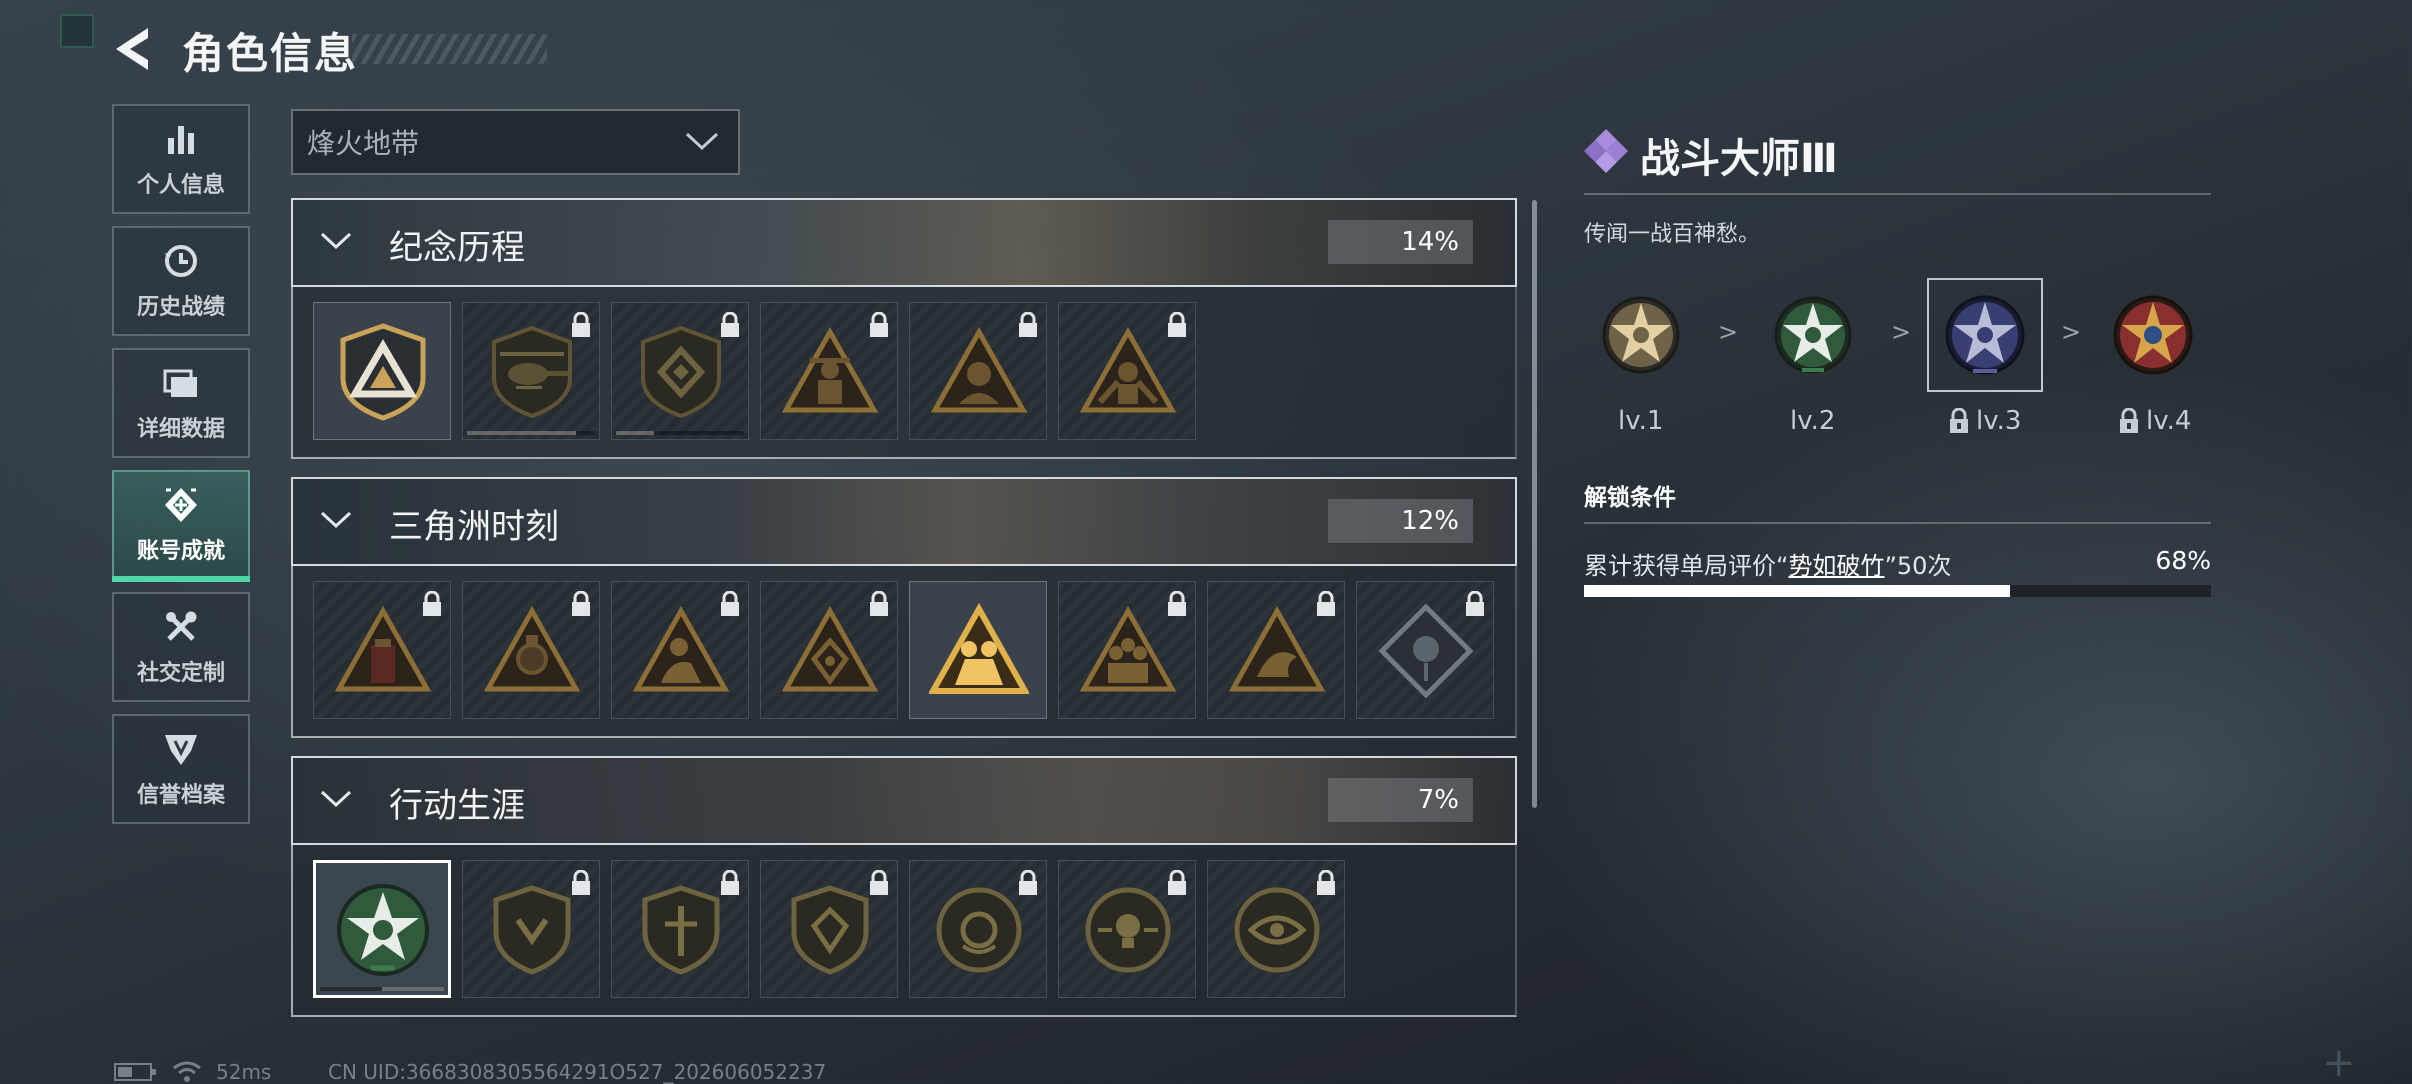 The height and width of the screenshot is (1084, 2412). What do you see at coordinates (180, 673) in the screenshot?
I see `sidebar-item-label: 社交定制` at bounding box center [180, 673].